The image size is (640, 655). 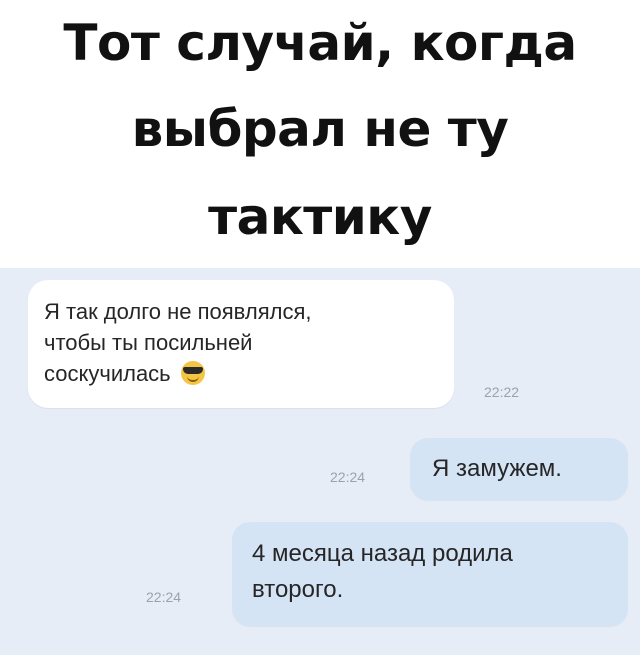 What do you see at coordinates (178, 311) in the screenshot?
I see `message-text-line: Я так долго не появлялся,` at bounding box center [178, 311].